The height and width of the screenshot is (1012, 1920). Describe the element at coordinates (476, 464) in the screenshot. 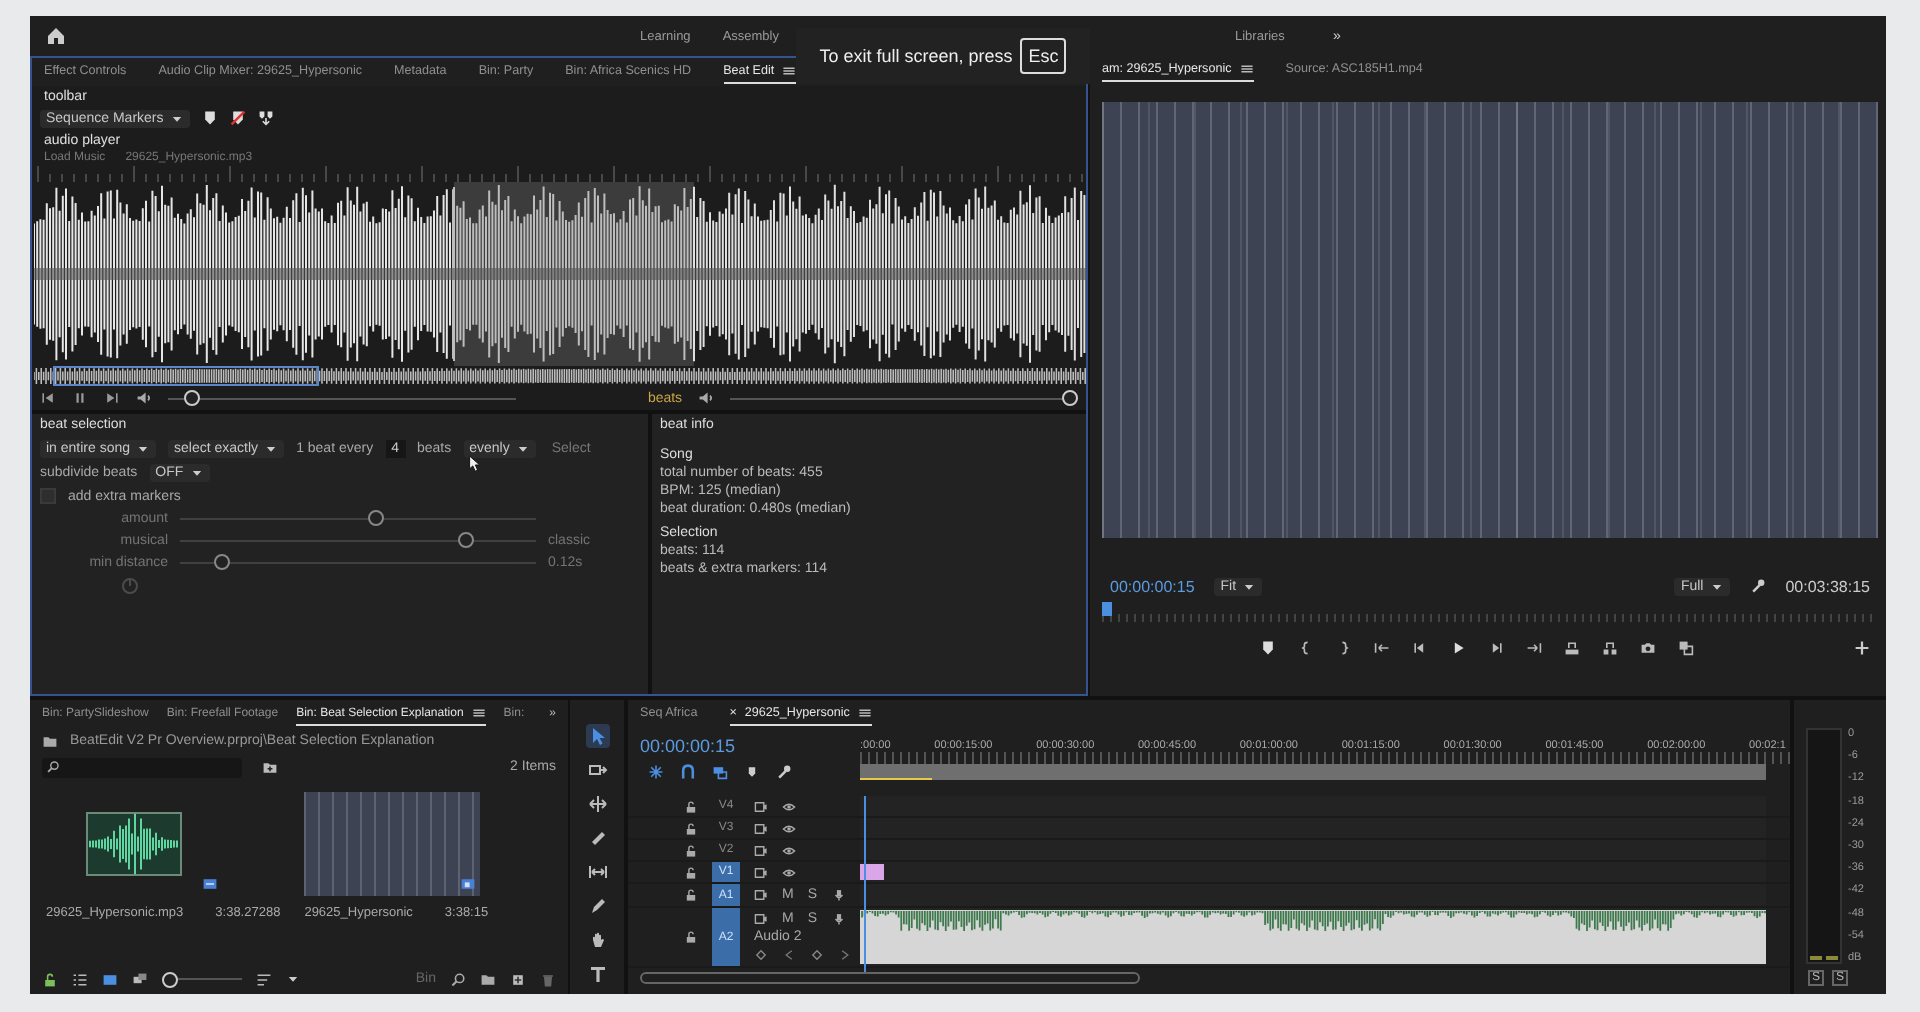

I see `mouse-cursor-icon` at that location.